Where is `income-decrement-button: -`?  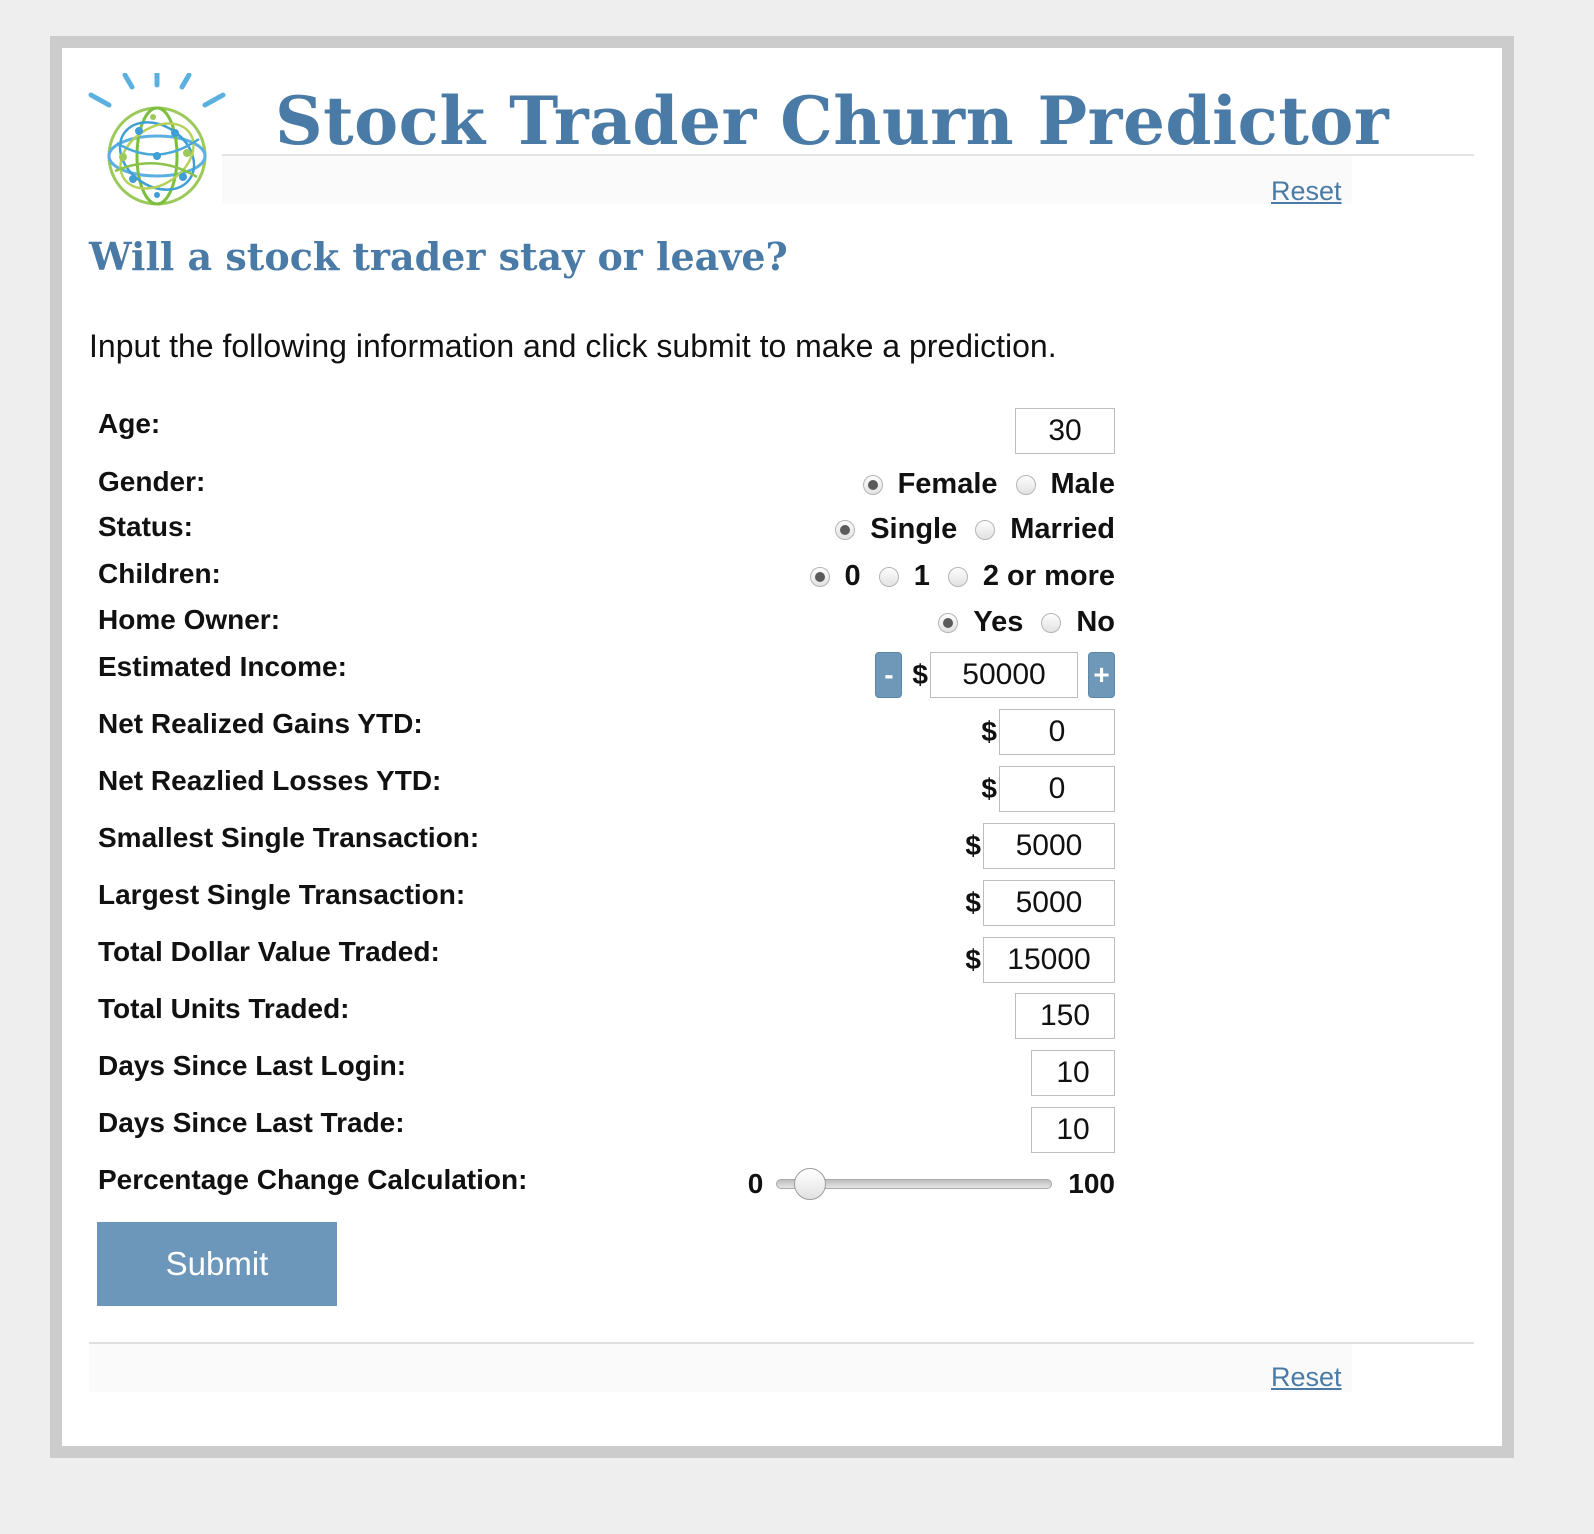 income-decrement-button: - is located at coordinates (889, 675).